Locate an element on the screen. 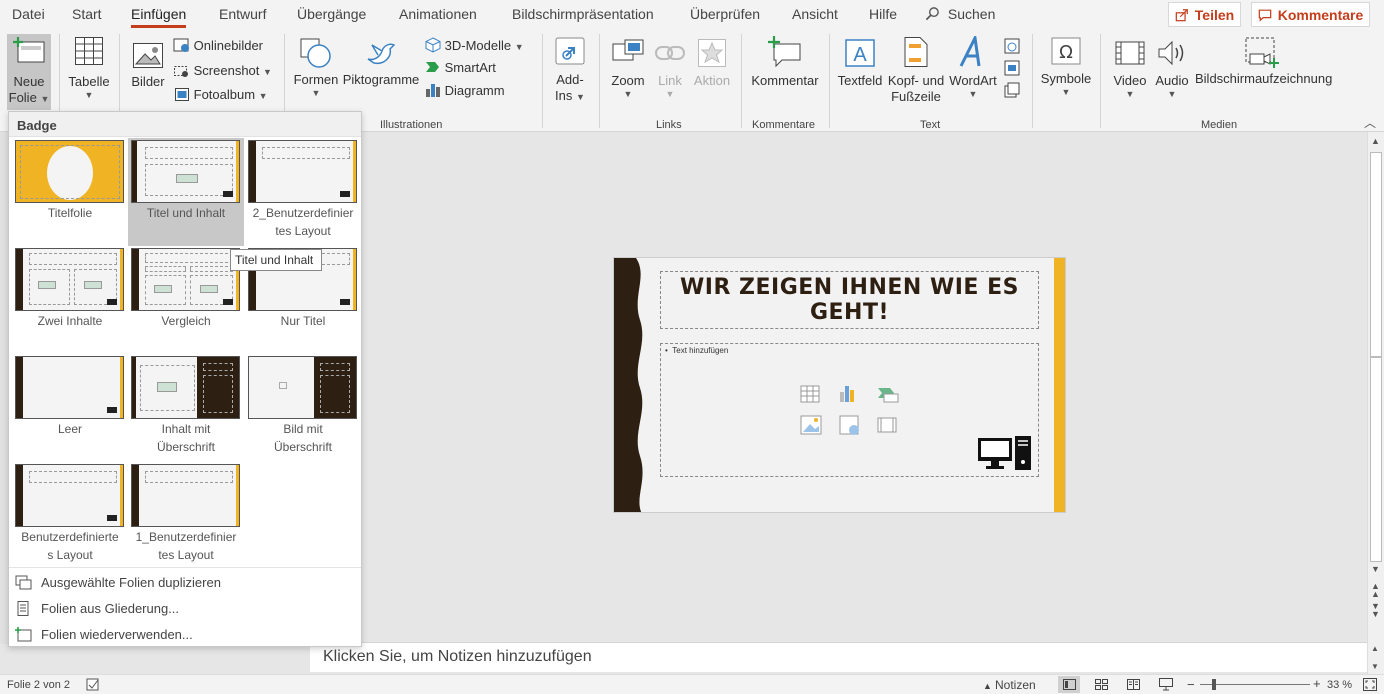  film-icon is located at coordinates (1130, 53).